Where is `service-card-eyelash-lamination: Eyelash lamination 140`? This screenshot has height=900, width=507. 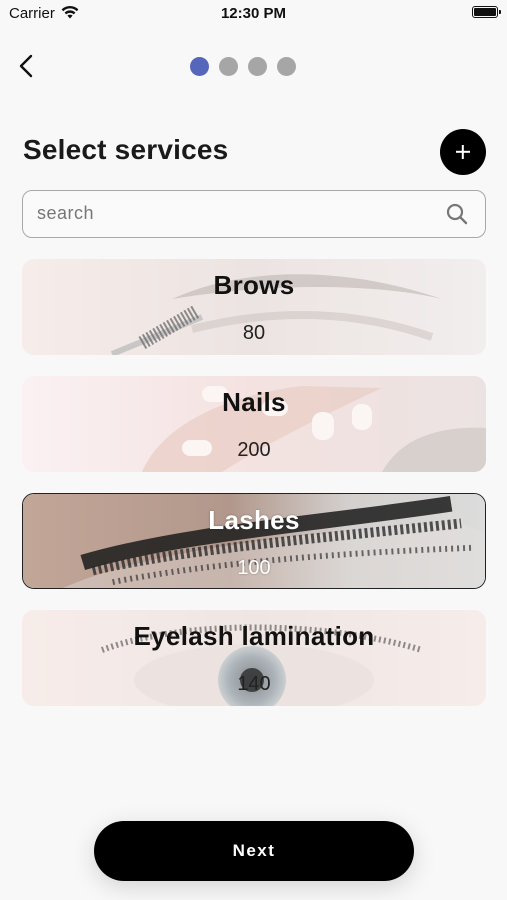
service-card-eyelash-lamination: Eyelash lamination 140 is located at coordinates (254, 658).